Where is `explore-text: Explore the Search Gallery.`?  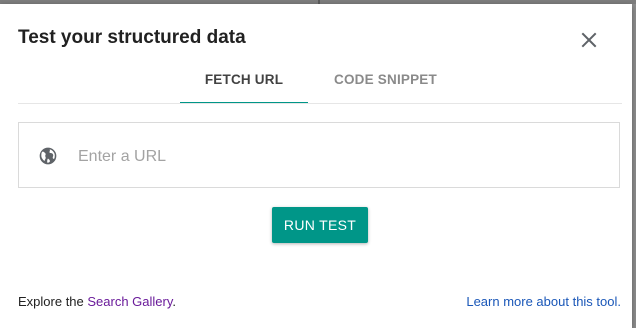
explore-text: Explore the Search Gallery. is located at coordinates (97, 301).